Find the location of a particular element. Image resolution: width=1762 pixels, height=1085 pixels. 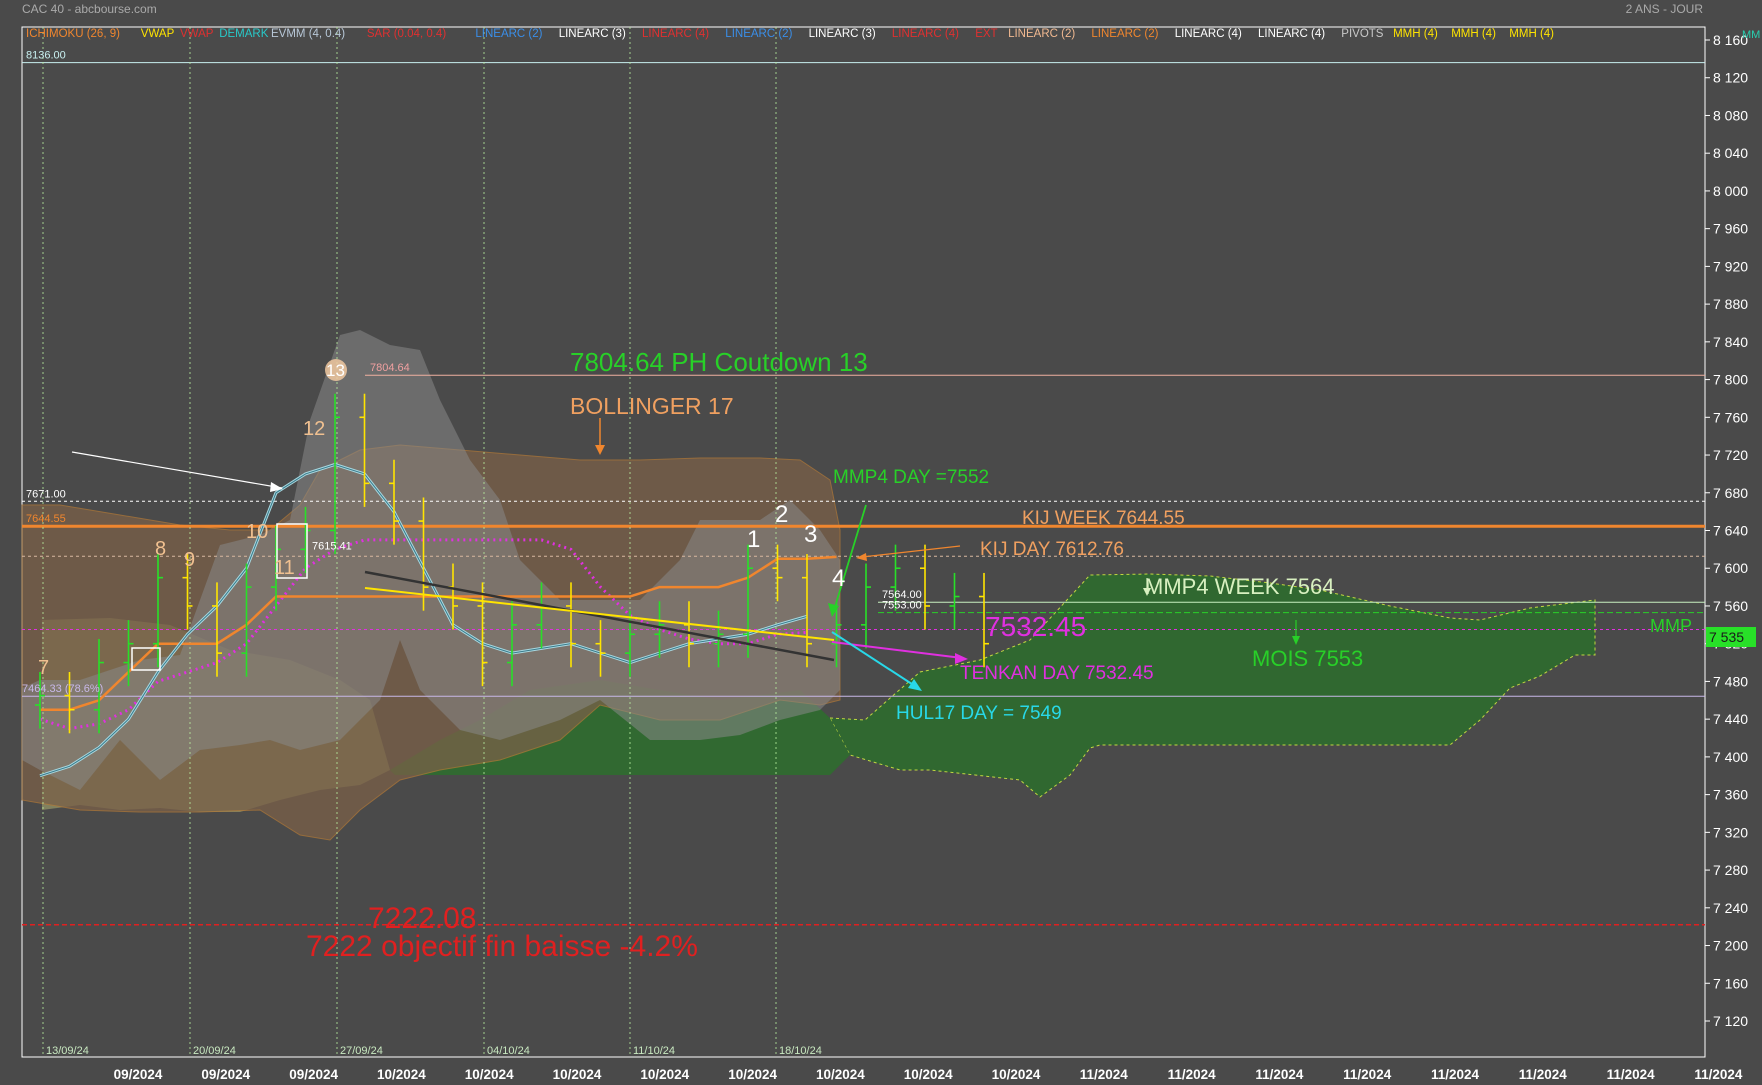

week-date-label: 04/10/24 is located at coordinates (508, 1051).